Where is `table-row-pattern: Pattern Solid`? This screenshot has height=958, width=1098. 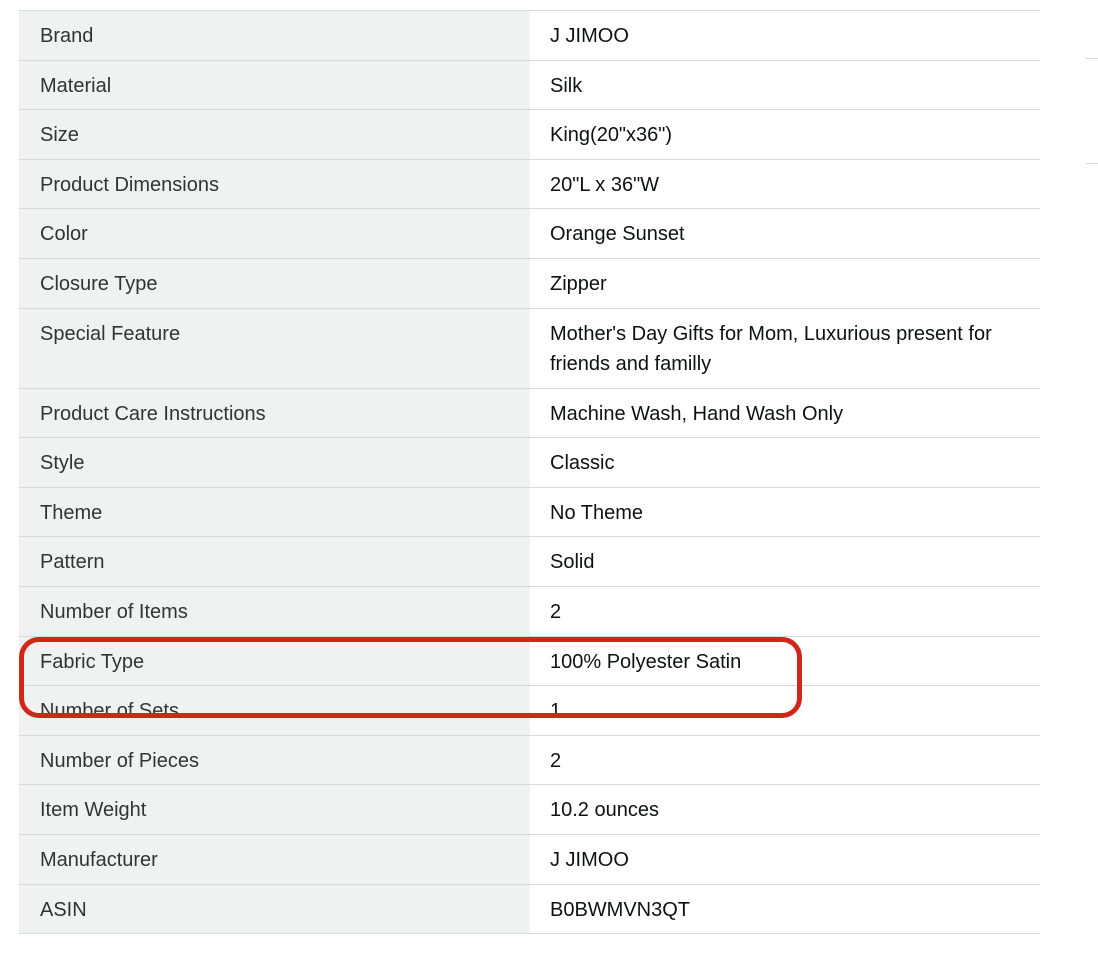
table-row-pattern: Pattern Solid is located at coordinates (529, 562).